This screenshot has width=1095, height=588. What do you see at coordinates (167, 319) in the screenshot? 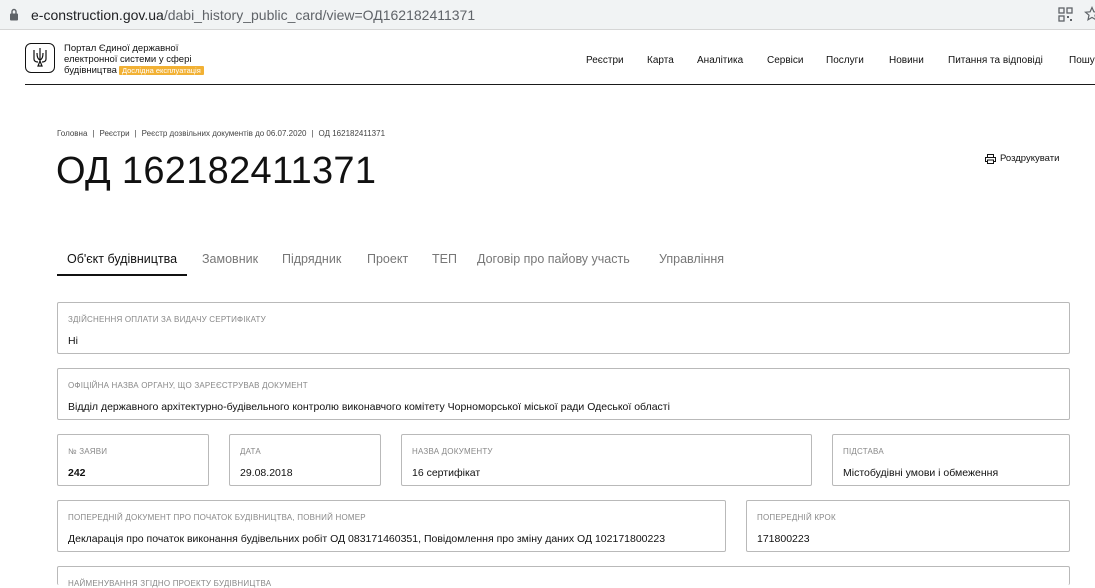
I see `field-label: Здійснення оплати за видачу сертифікату` at bounding box center [167, 319].